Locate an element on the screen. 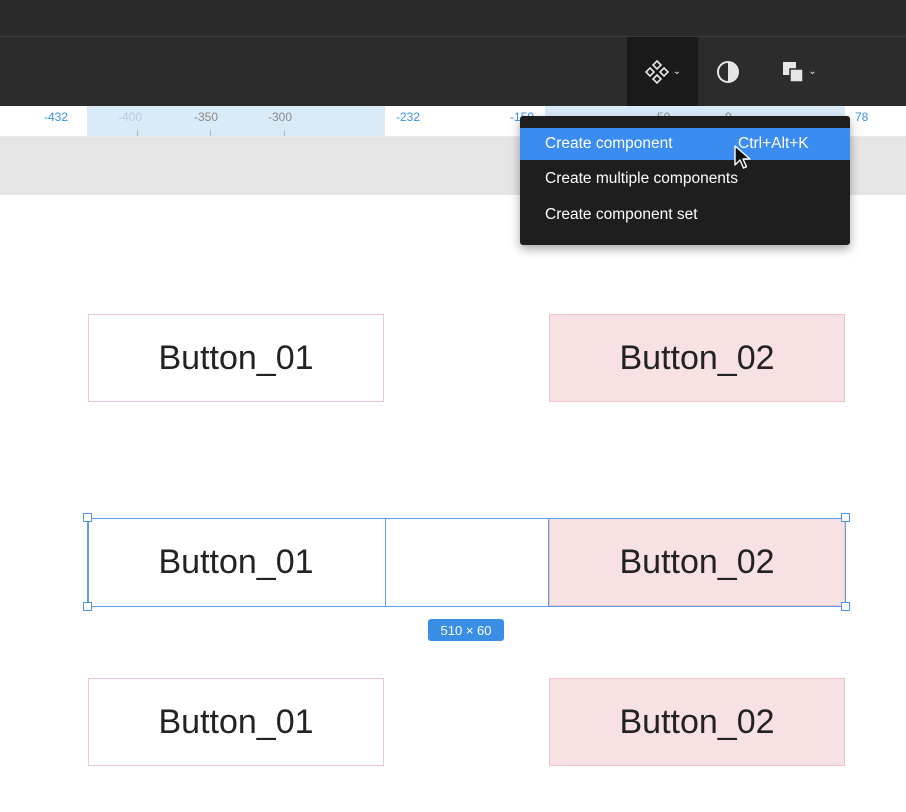 This screenshot has width=906, height=812. selection-size-badge: 510 × 60 is located at coordinates (466, 630).